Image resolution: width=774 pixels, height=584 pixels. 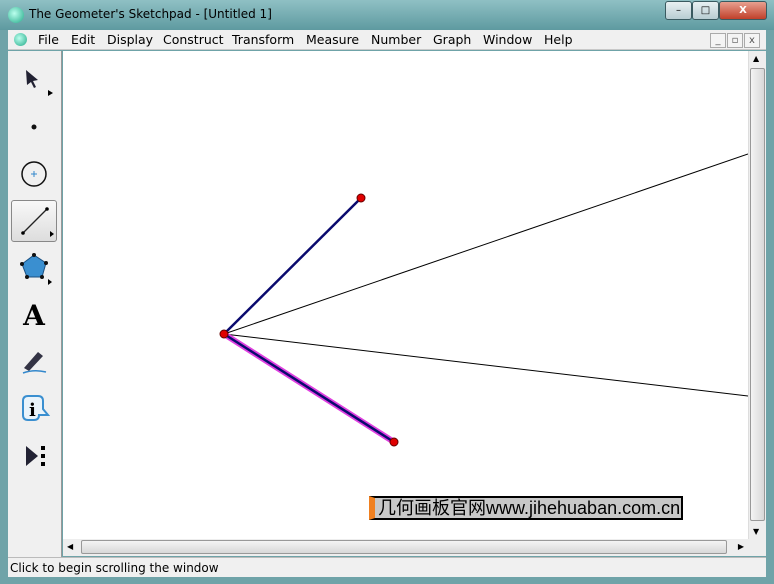 What do you see at coordinates (309, 388) in the screenshot?
I see `segment-lower` at bounding box center [309, 388].